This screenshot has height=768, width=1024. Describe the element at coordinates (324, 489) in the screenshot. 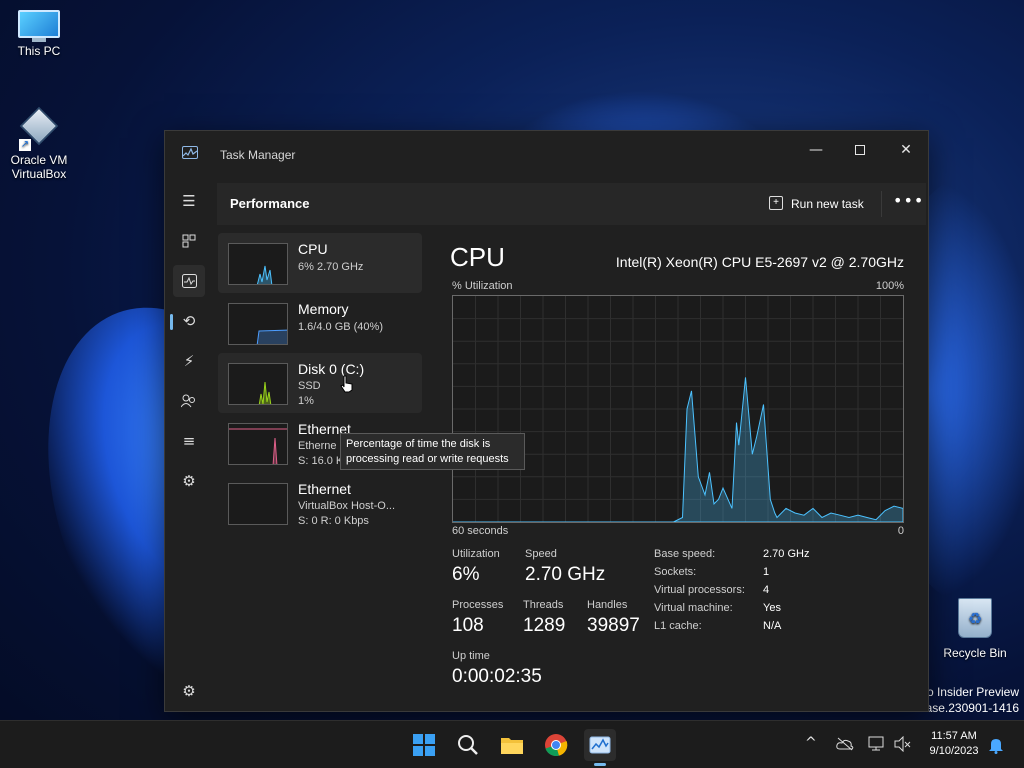

I see `device-name: Ethernet` at that location.